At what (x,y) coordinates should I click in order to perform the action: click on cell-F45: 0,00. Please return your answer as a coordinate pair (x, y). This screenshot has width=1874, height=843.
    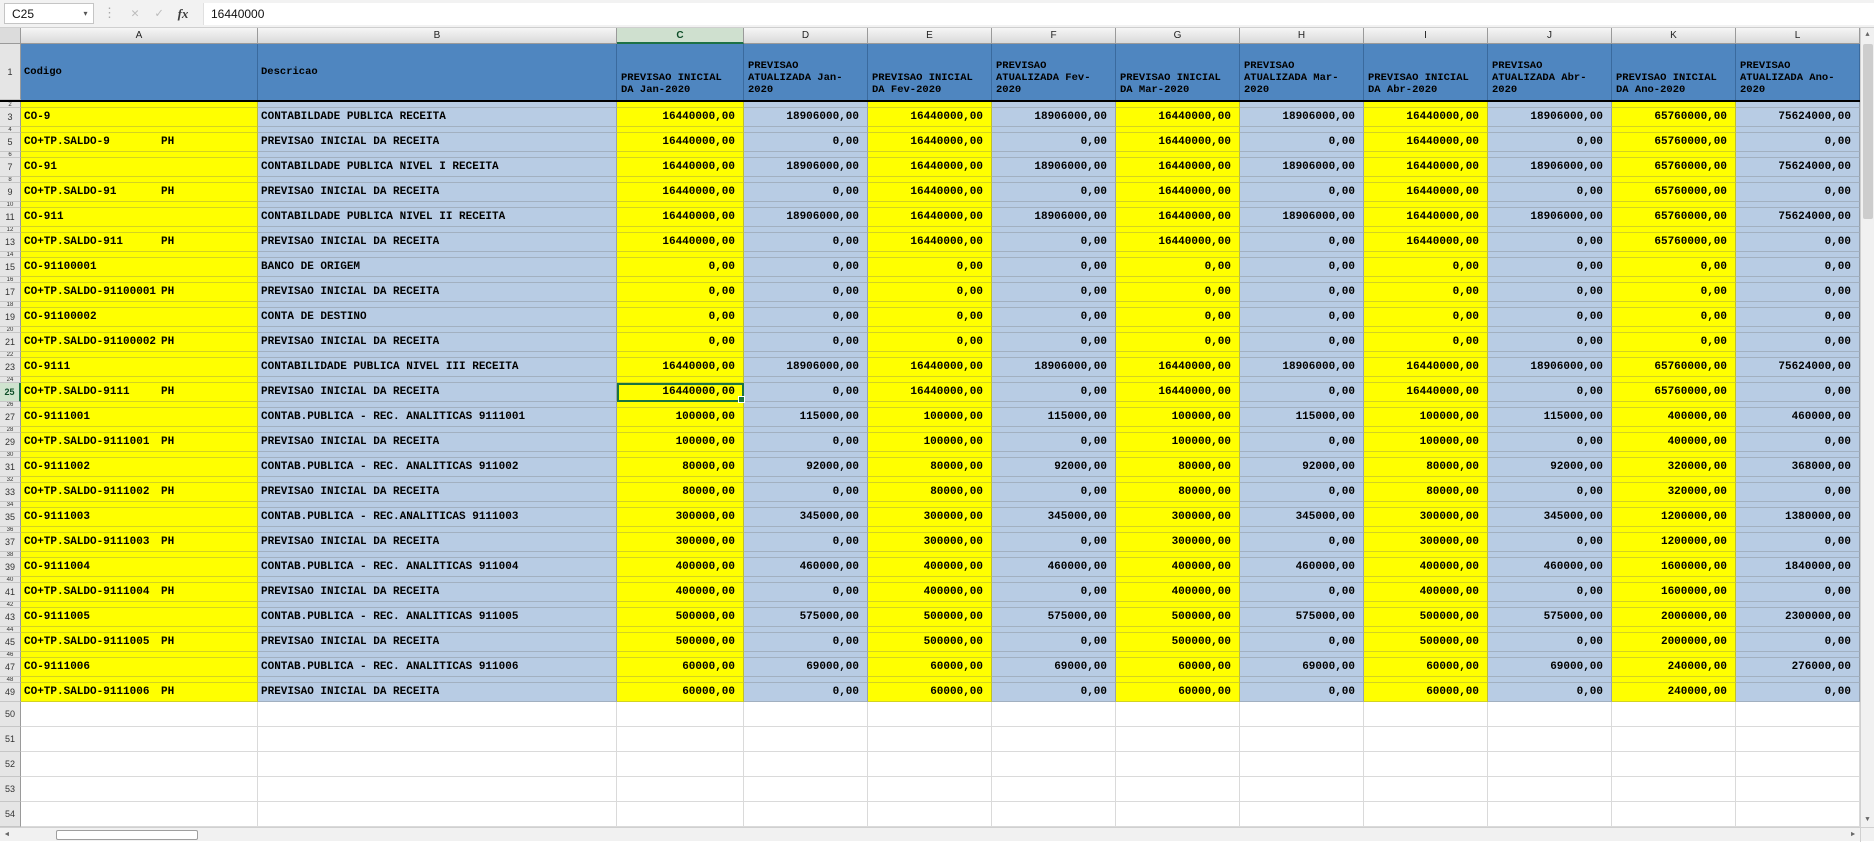
    Looking at the image, I should click on (1054, 642).